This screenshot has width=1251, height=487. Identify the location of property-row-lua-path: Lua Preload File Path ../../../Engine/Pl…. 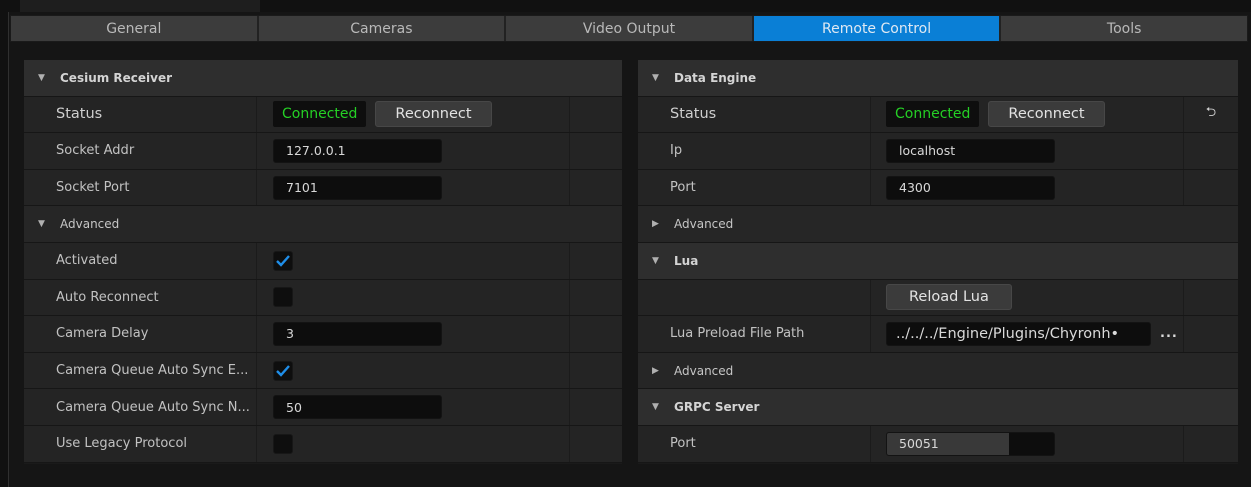
(938, 334).